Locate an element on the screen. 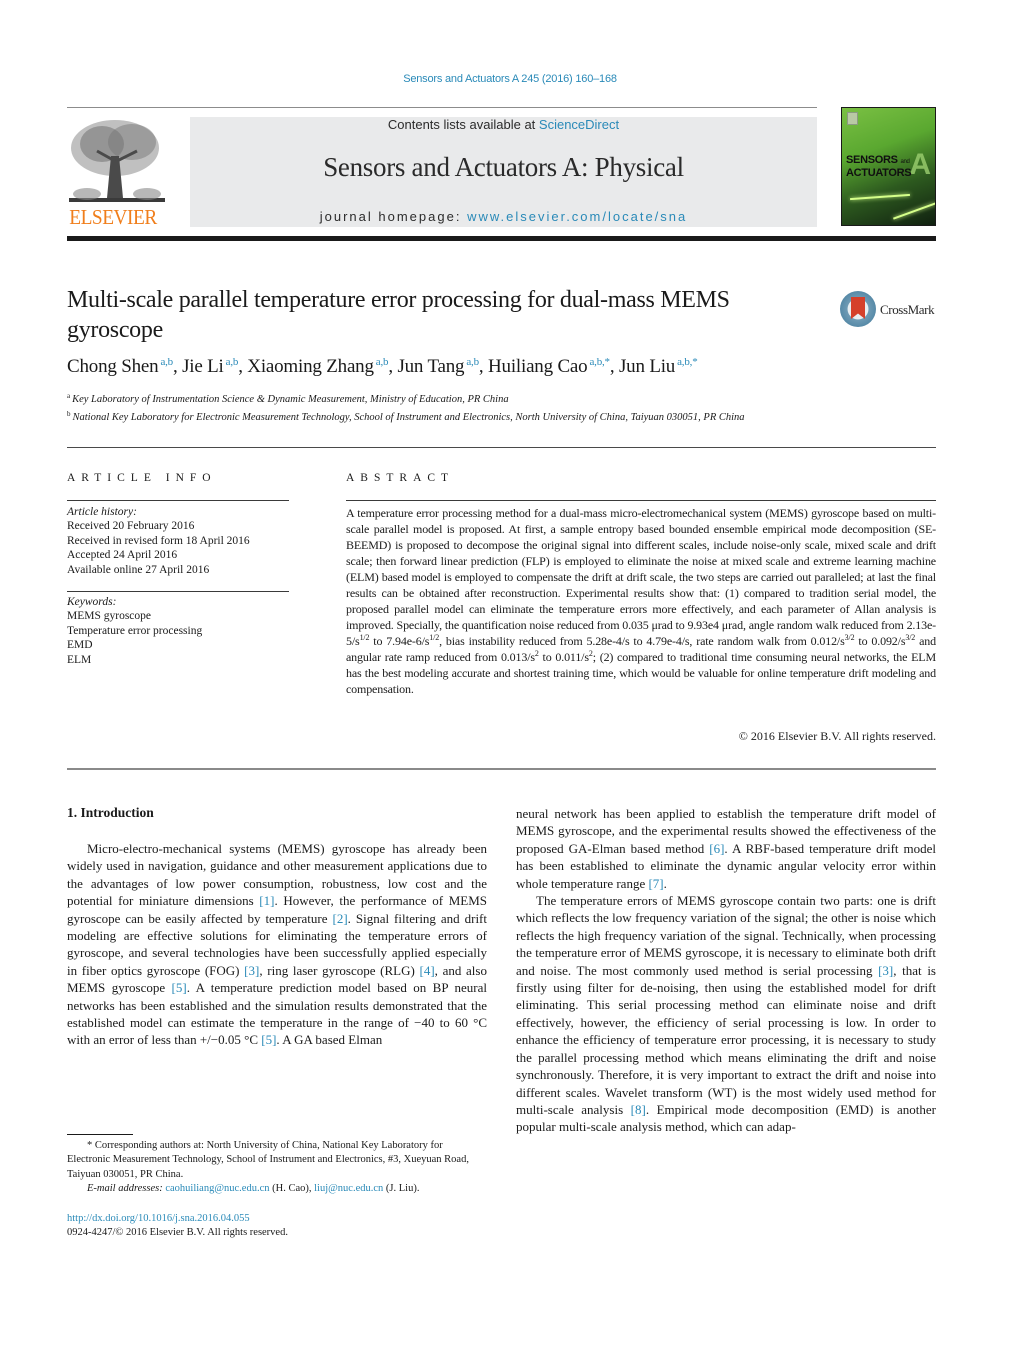 The height and width of the screenshot is (1351, 1020). abstract-segment: to 0.092/s is located at coordinates (880, 641).